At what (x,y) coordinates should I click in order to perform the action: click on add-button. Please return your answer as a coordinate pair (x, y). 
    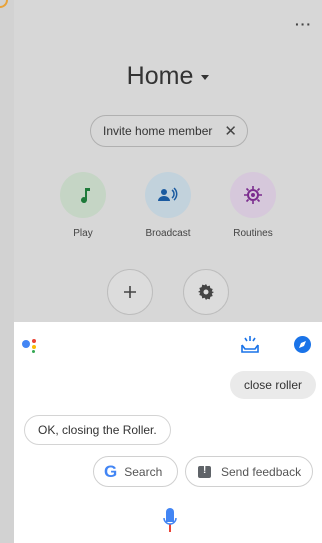
    Looking at the image, I should click on (130, 292).